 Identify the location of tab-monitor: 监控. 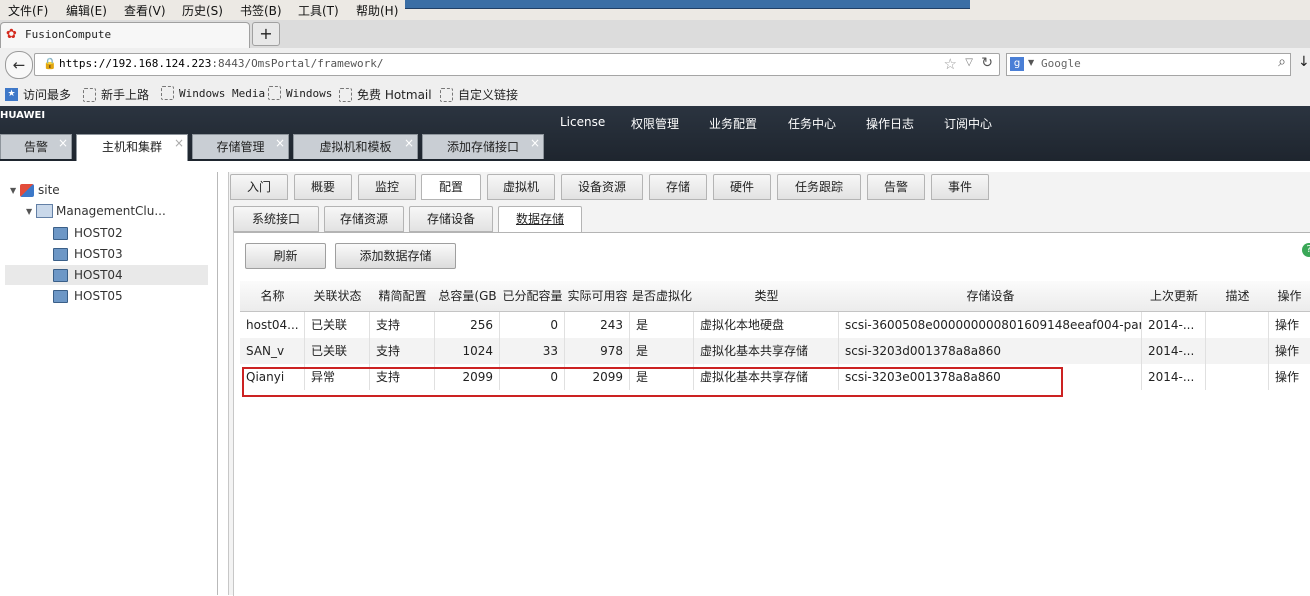
(387, 187).